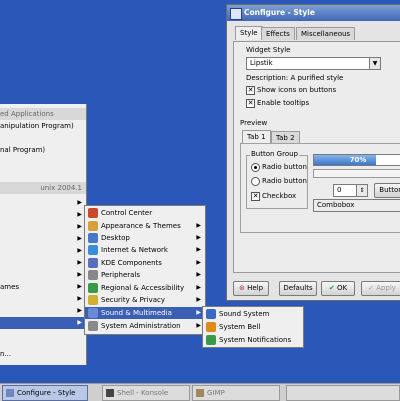 This screenshot has height=401, width=400. What do you see at coordinates (43, 126) in the screenshot?
I see `start-menu-item-image-app: anipulation Program)` at bounding box center [43, 126].